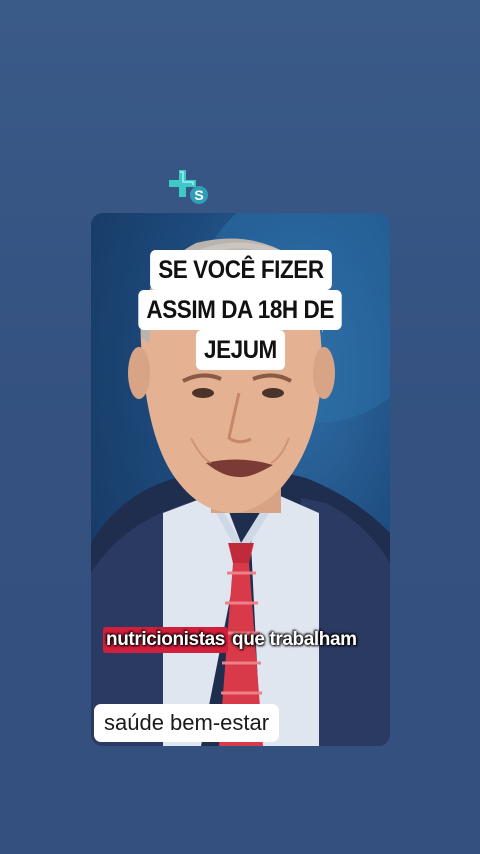 The width and height of the screenshot is (480, 854). What do you see at coordinates (294, 639) in the screenshot?
I see `subtitle-text: que trabalham` at bounding box center [294, 639].